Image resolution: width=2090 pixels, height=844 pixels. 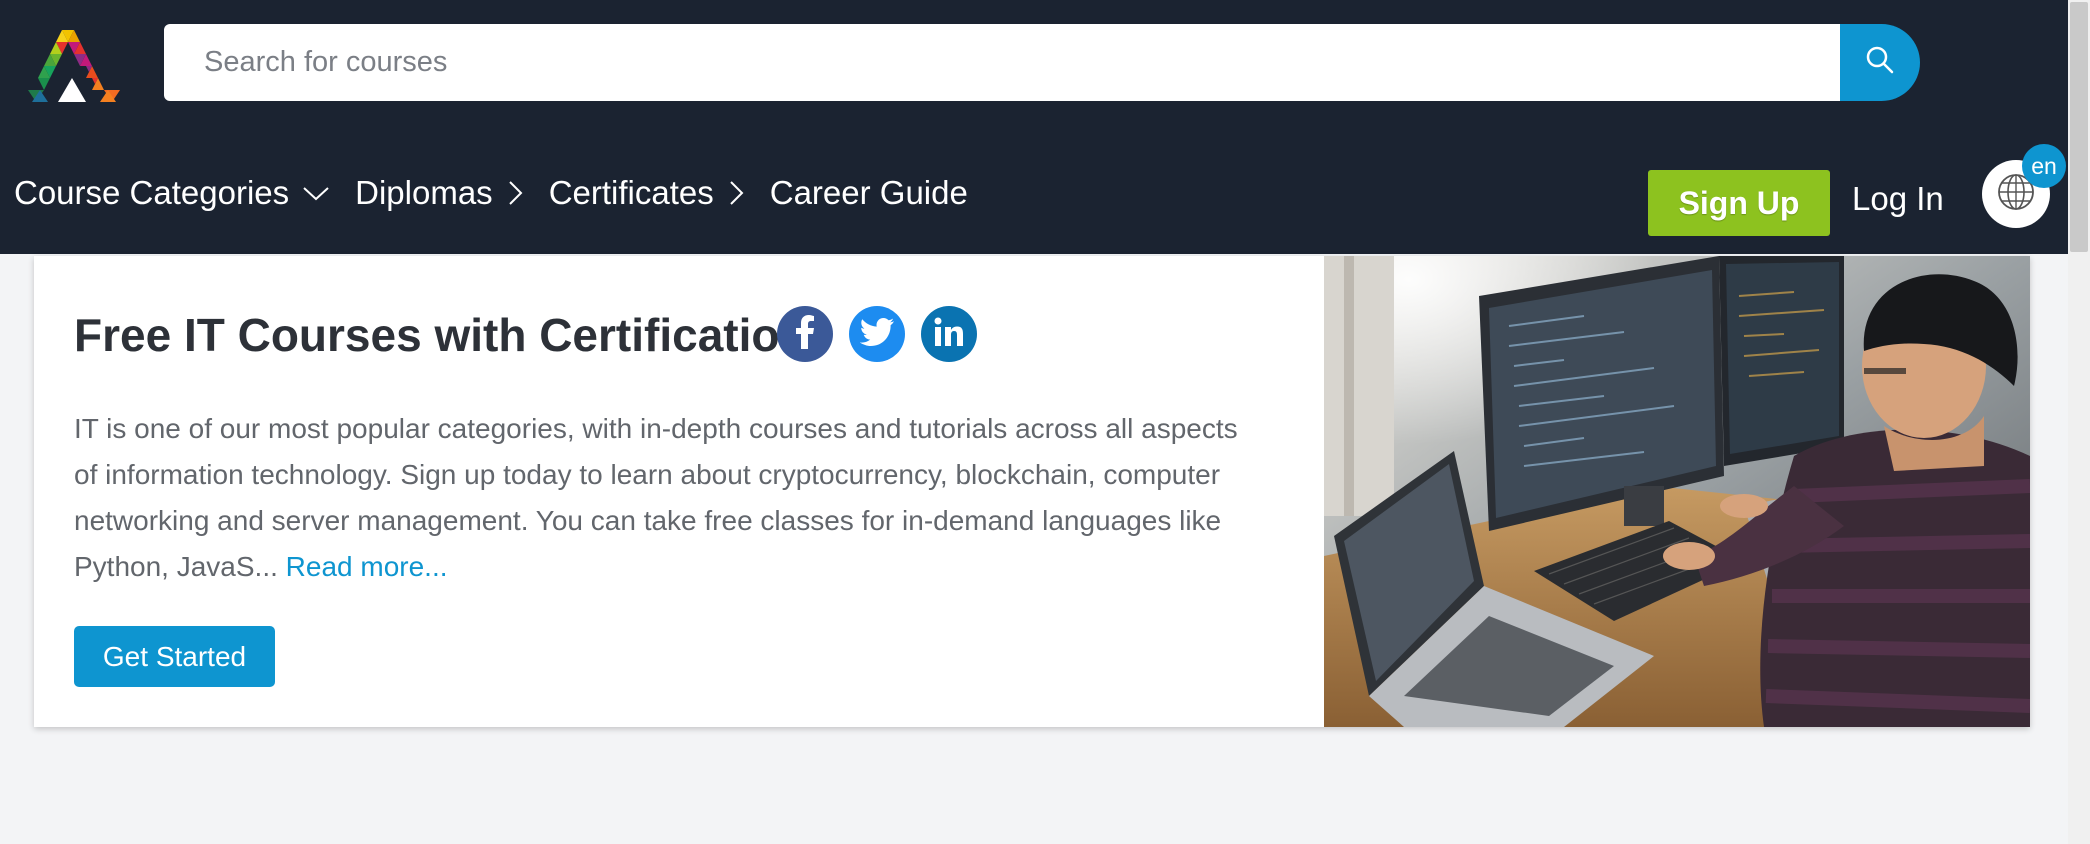 What do you see at coordinates (1739, 203) in the screenshot?
I see `sign-up-button: Sign Up` at bounding box center [1739, 203].